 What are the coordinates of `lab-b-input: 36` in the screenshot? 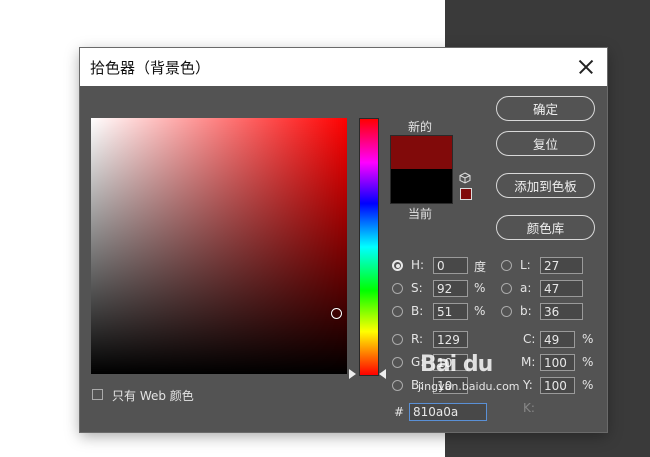 It's located at (561, 311).